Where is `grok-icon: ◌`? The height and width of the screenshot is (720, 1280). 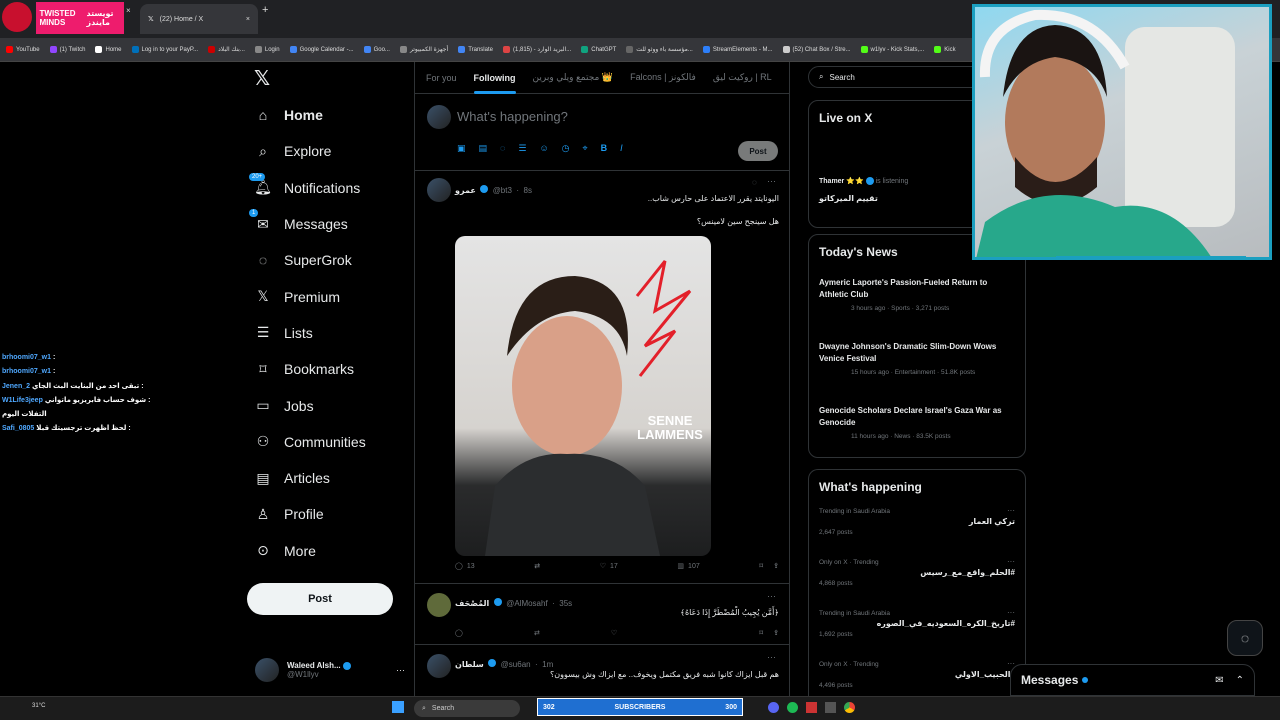
grok-icon: ◌ is located at coordinates (754, 182).